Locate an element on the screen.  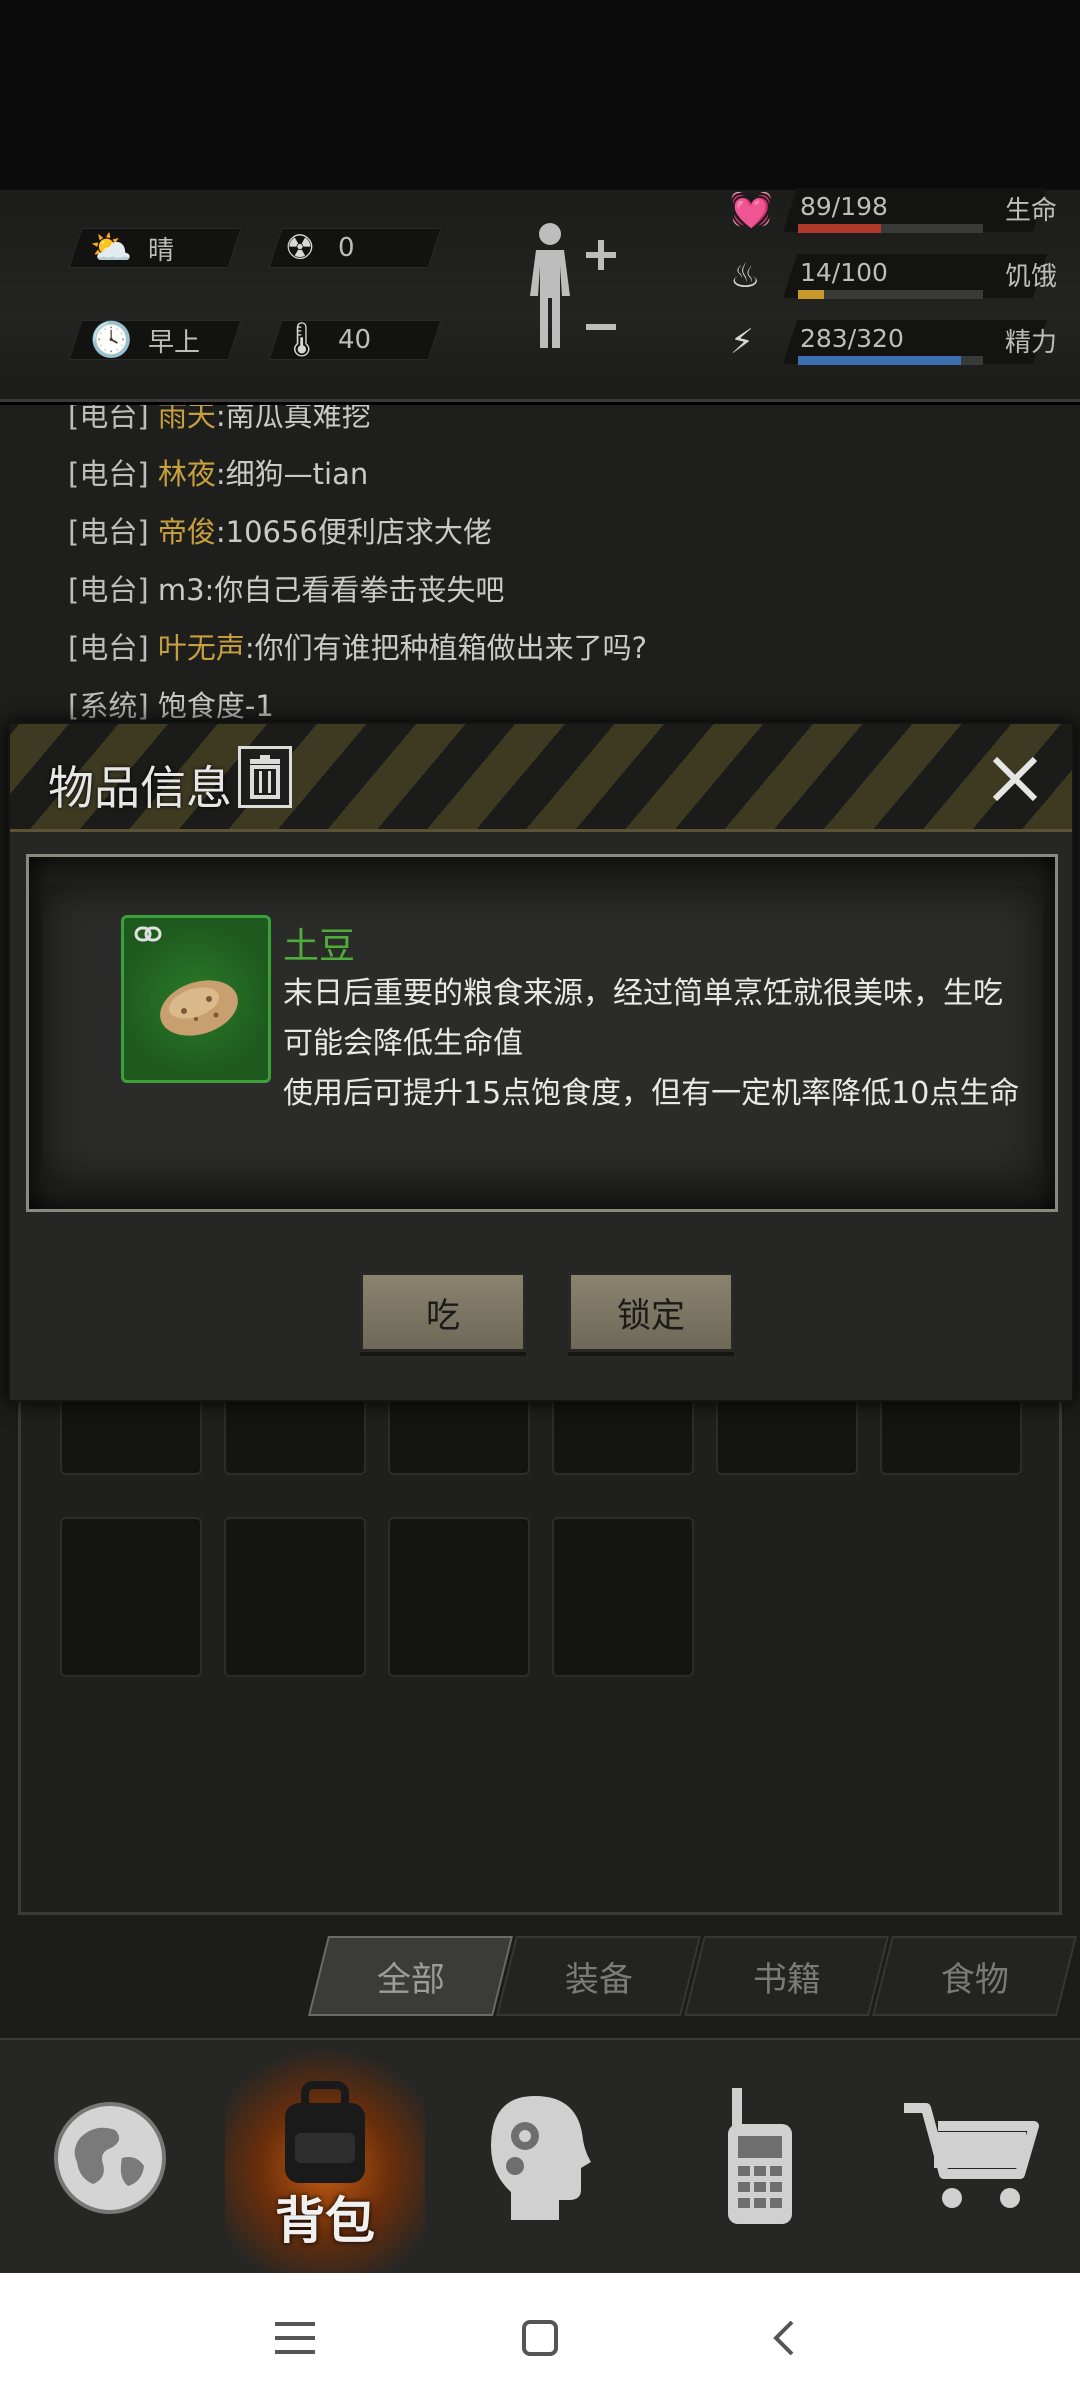
chat-line: [电台] m3:你自己看看拳击丧失吧 is located at coordinates (286, 590).